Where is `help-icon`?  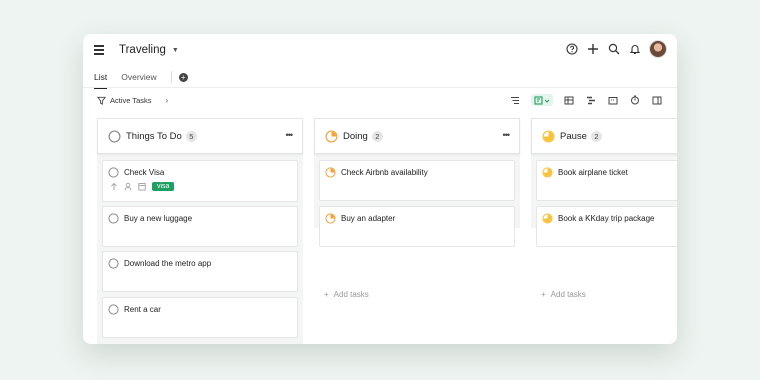
help-icon is located at coordinates (571, 49).